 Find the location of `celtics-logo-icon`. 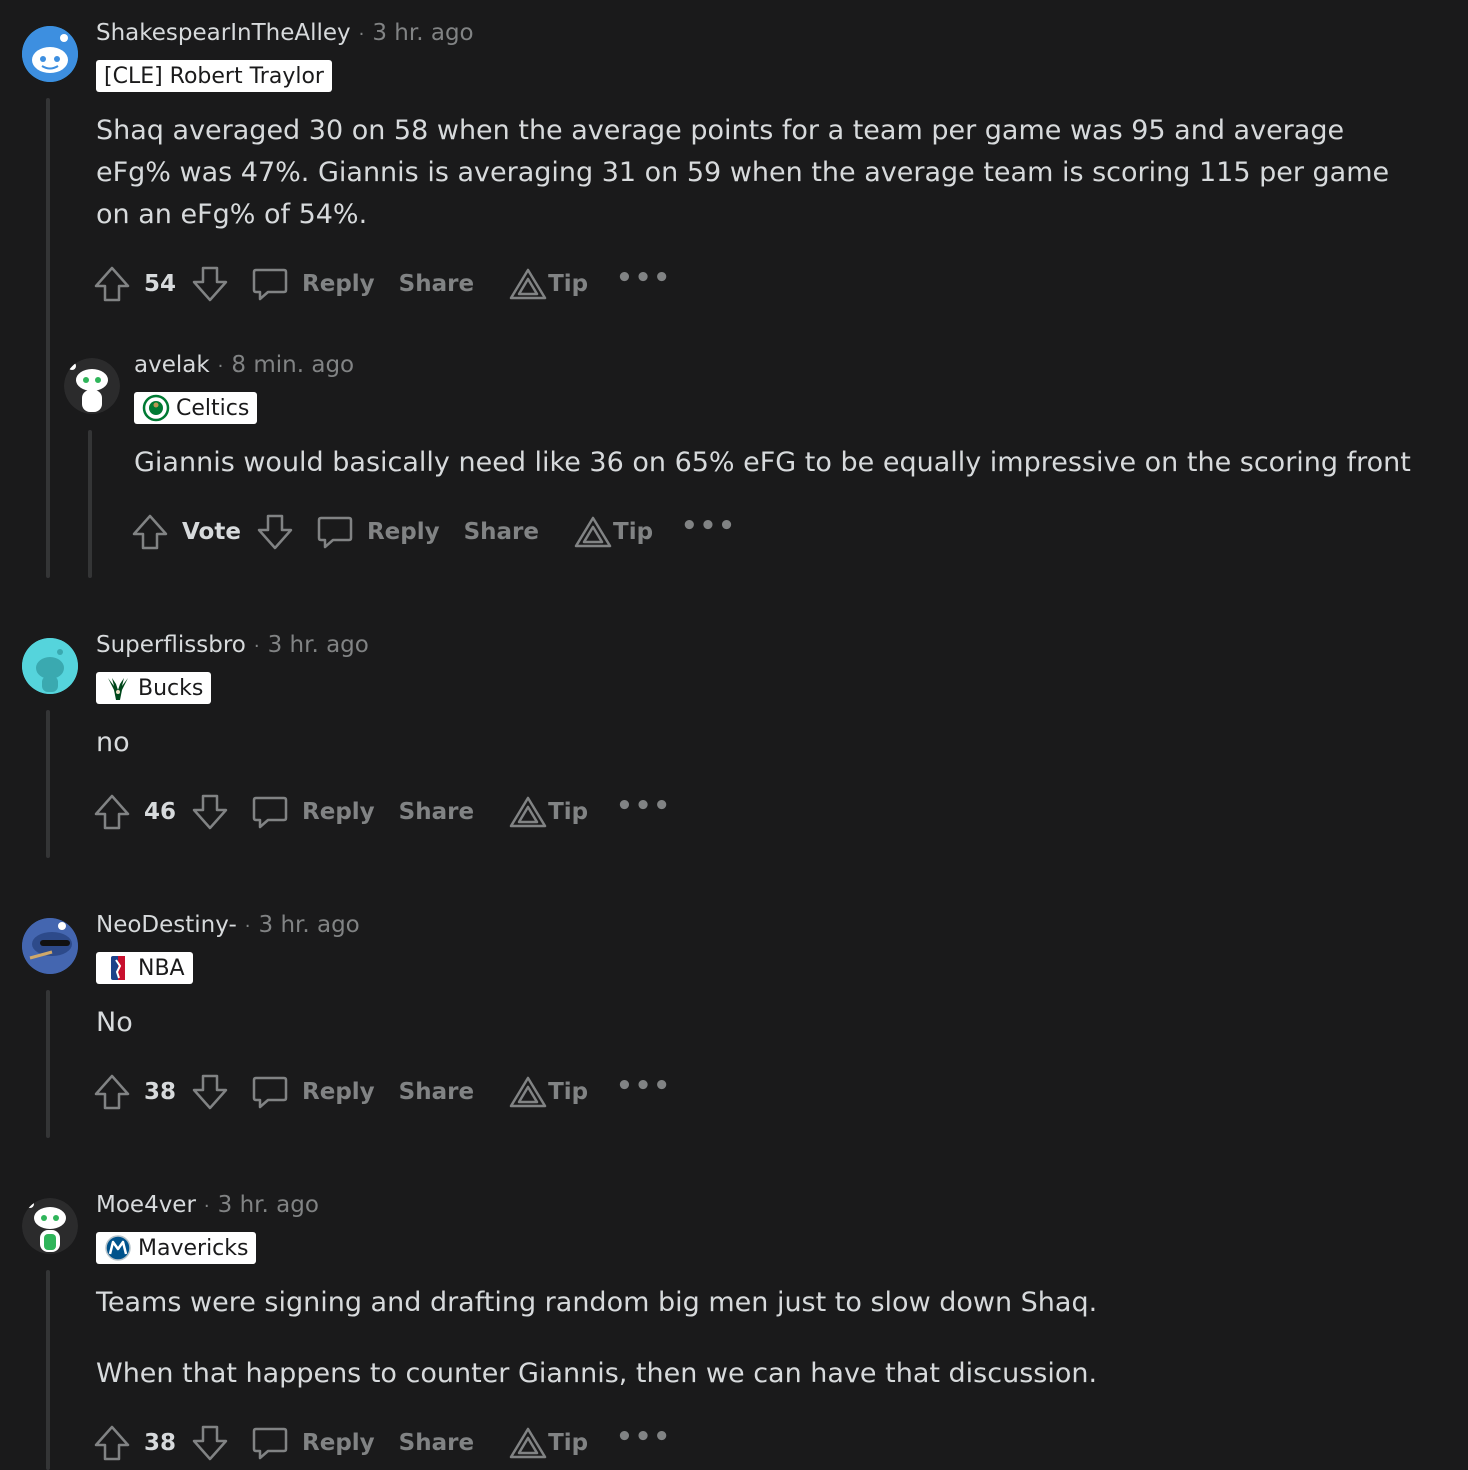

celtics-logo-icon is located at coordinates (156, 408).